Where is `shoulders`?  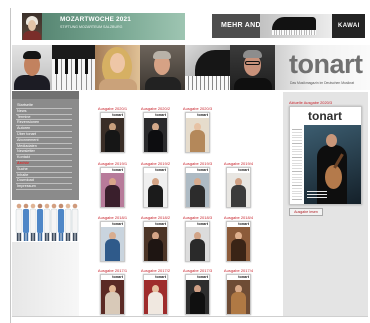 shoulders is located at coordinates (118, 84).